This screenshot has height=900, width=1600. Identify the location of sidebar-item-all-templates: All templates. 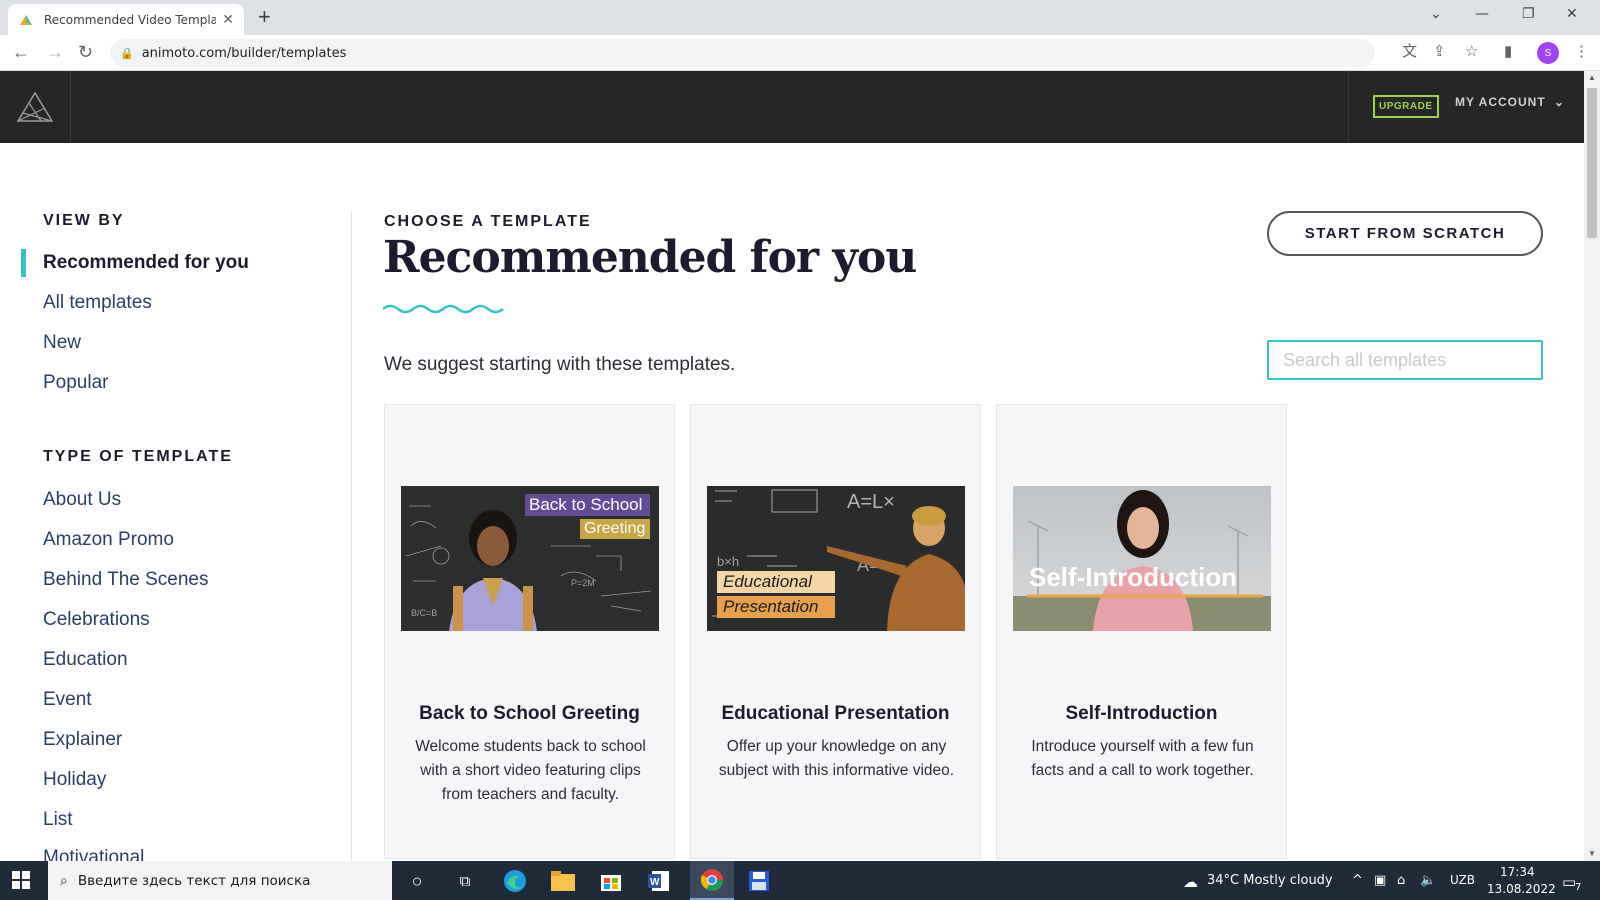
(97, 303).